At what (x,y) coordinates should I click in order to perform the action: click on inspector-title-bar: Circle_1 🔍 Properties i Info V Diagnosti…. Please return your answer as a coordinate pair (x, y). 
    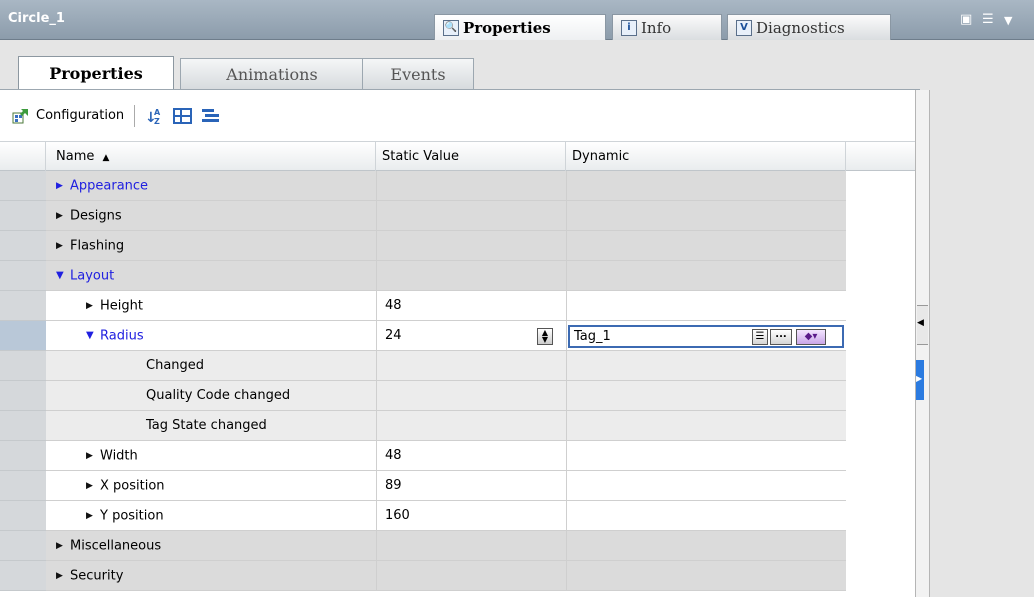
    Looking at the image, I should click on (517, 20).